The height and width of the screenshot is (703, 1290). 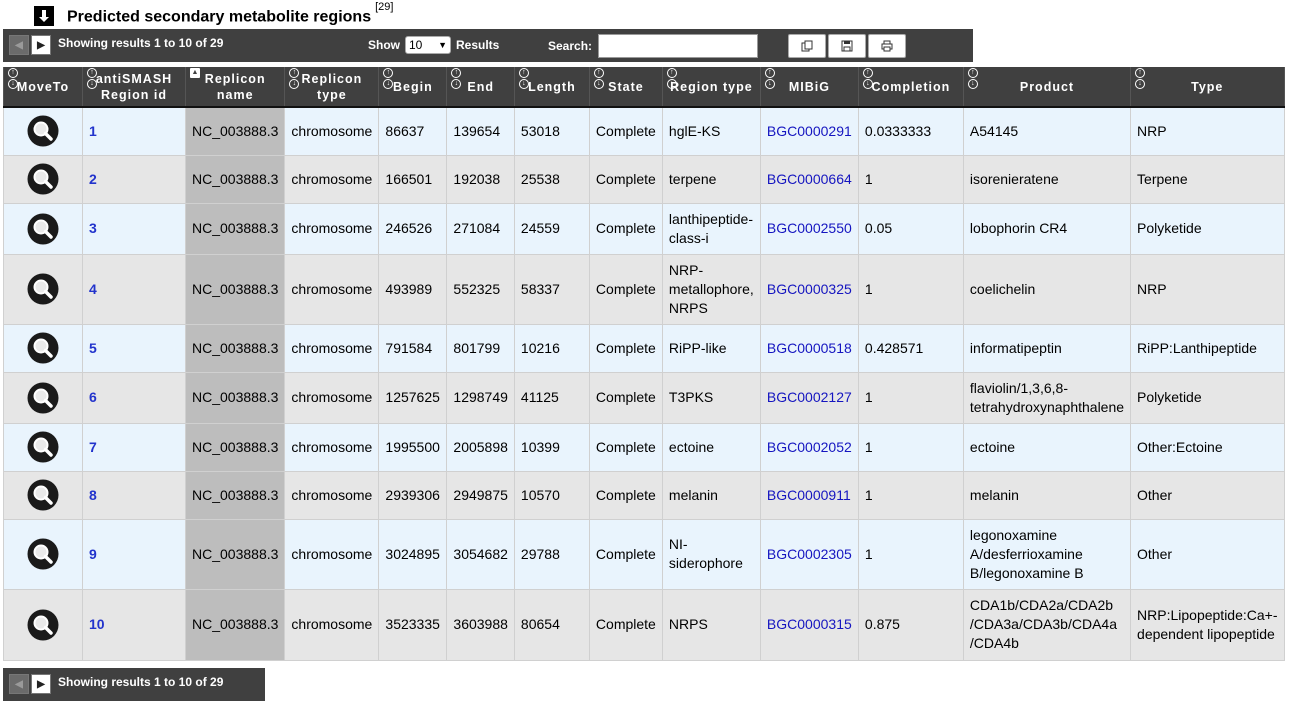 I want to click on mibig-link: BGC0000911, so click(x=809, y=495).